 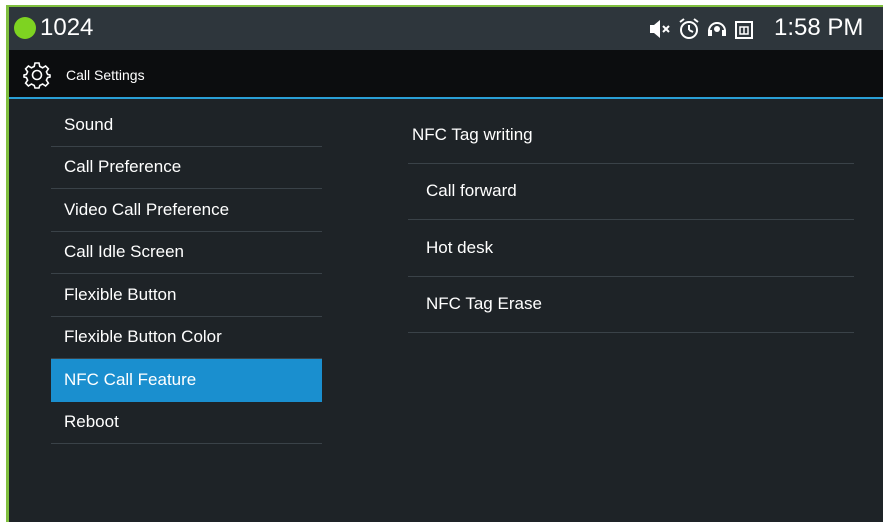 I want to click on menu-item-nfc-call-feature: NFC Call Feature, so click(x=186, y=380).